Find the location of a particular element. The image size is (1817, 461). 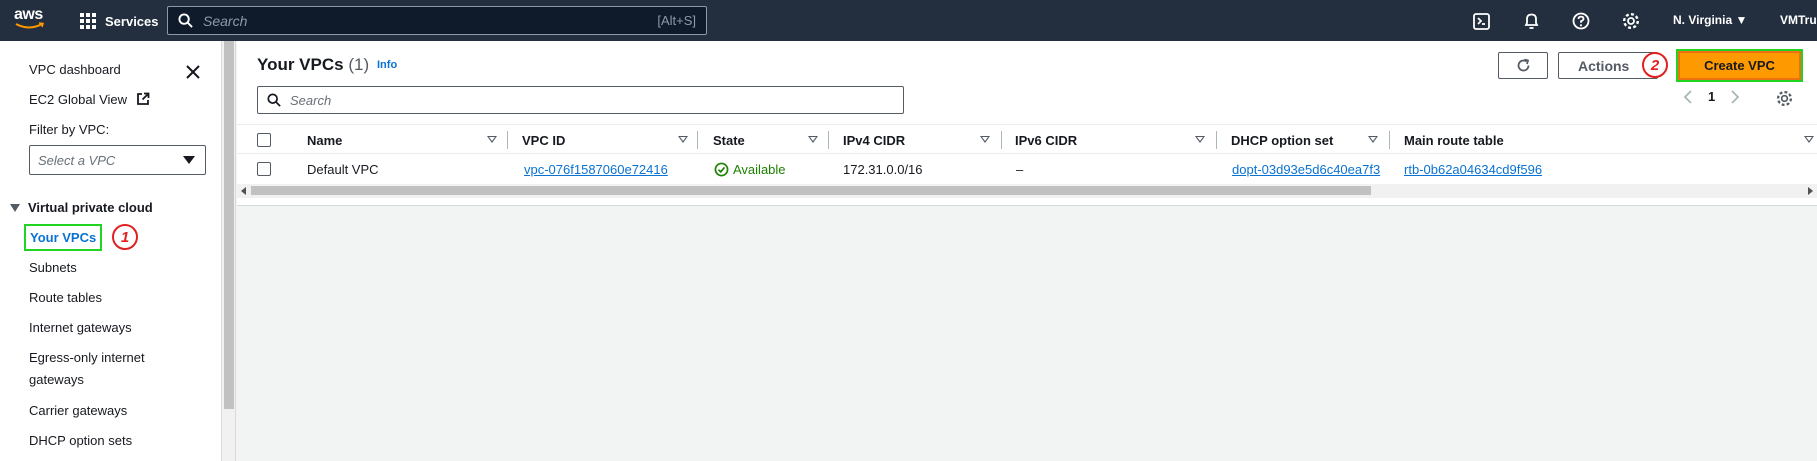

state-label: Available is located at coordinates (759, 169).